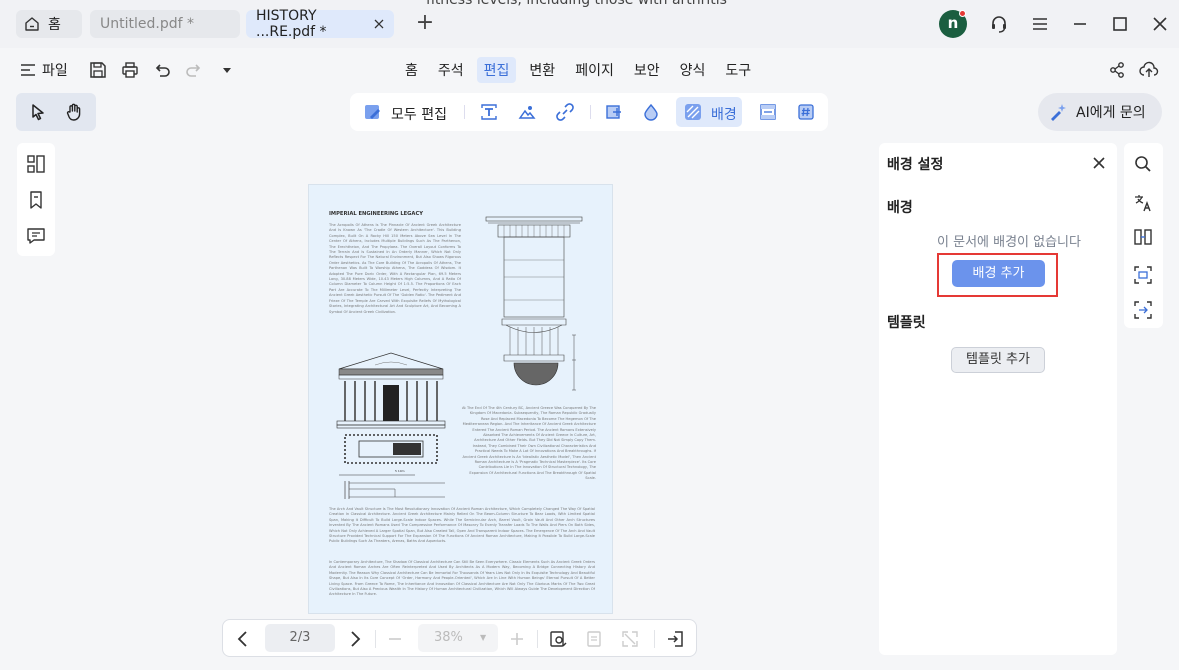 Image resolution: width=1179 pixels, height=670 pixels. I want to click on cloud-upload-icon, so click(1149, 70).